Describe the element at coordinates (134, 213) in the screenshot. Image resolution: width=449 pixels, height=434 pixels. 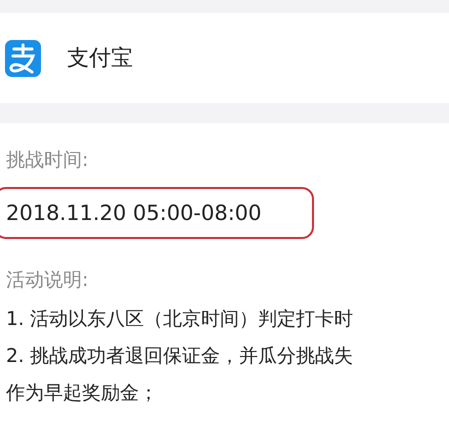
I see `challenge-time: 2018.11.20 05:00-08:00` at that location.